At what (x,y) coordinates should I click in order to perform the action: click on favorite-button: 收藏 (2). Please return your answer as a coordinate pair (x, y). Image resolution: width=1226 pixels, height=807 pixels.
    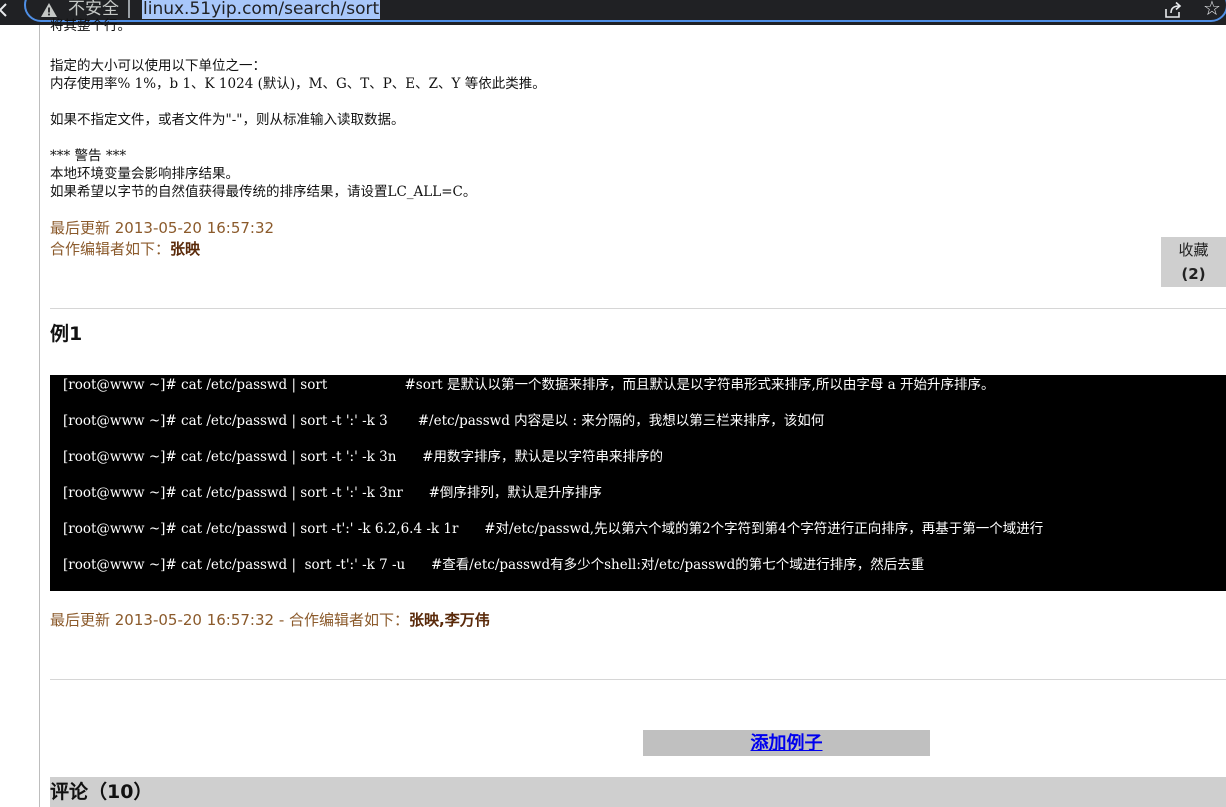
    Looking at the image, I should click on (1193, 262).